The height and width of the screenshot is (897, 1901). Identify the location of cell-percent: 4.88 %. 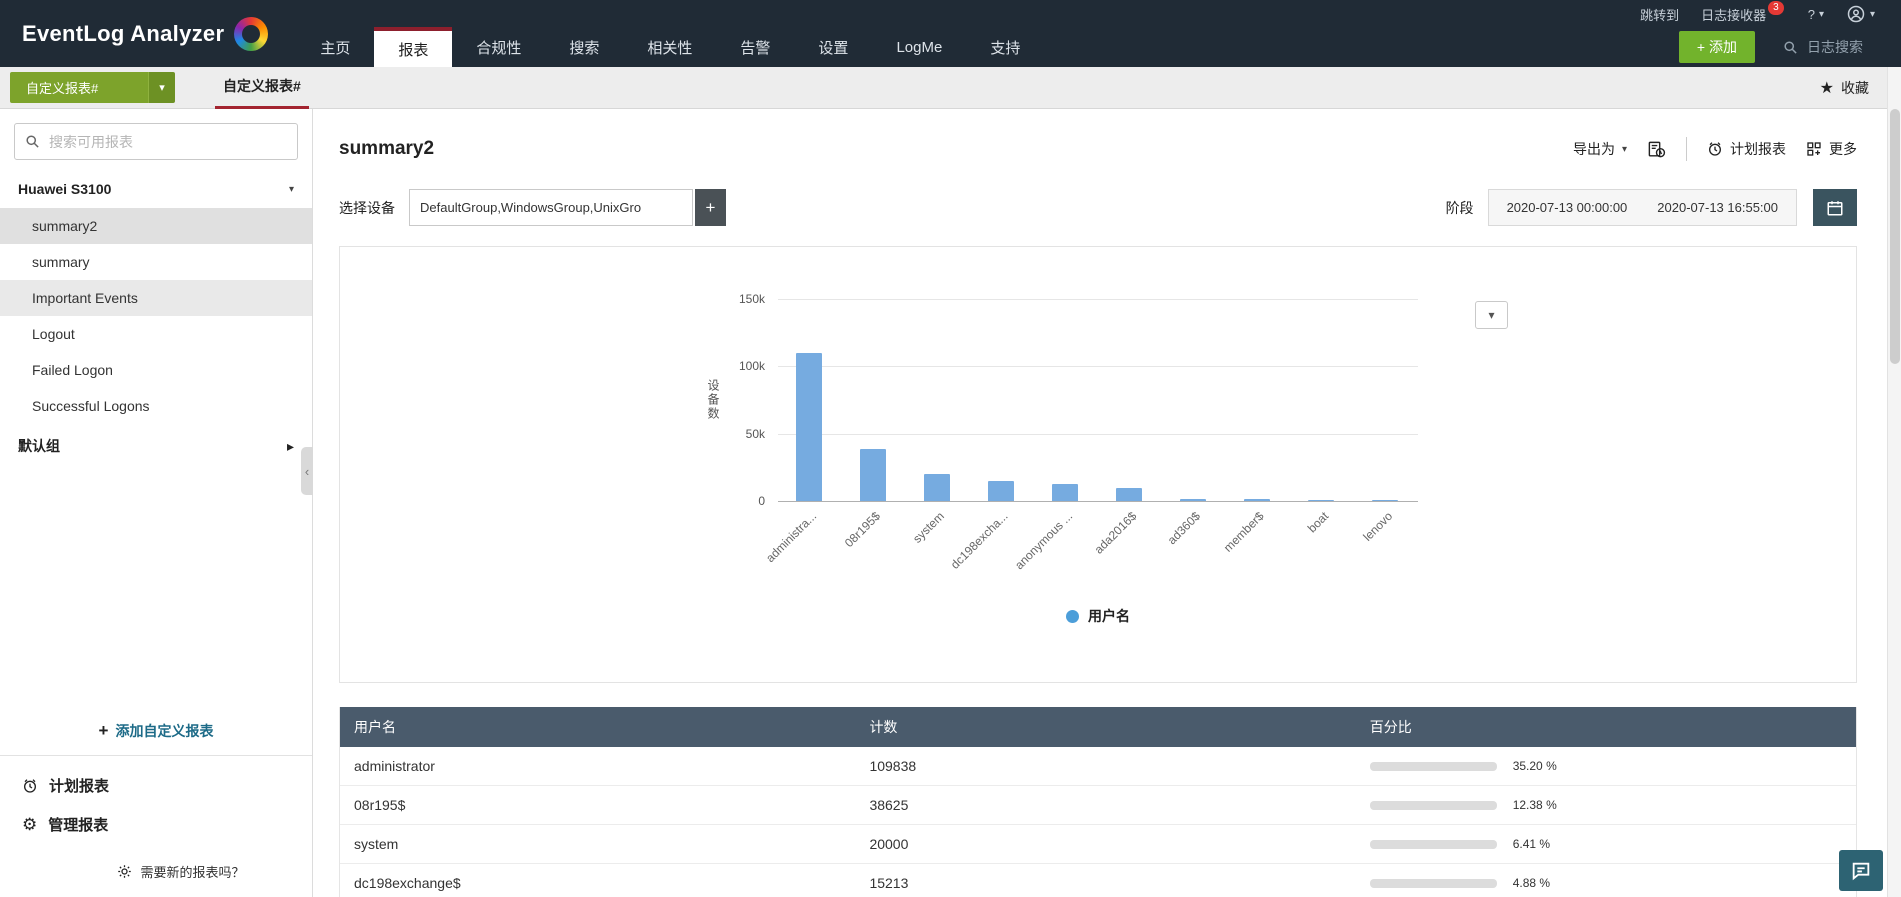
(1606, 883).